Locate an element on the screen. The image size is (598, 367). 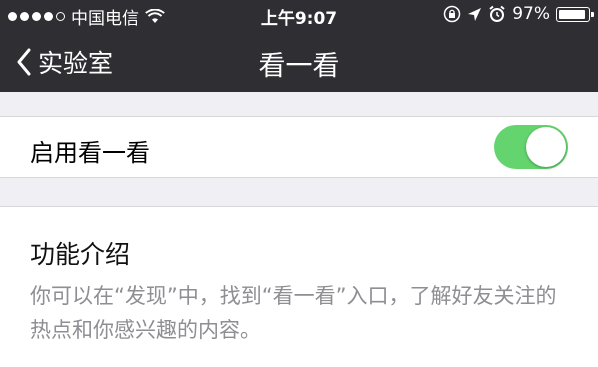
feature-info-description: 你可以在“发现”中，找到“看一看”入口，了解好友关注的热点和你感兴趣的内容。 is located at coordinates (293, 313).